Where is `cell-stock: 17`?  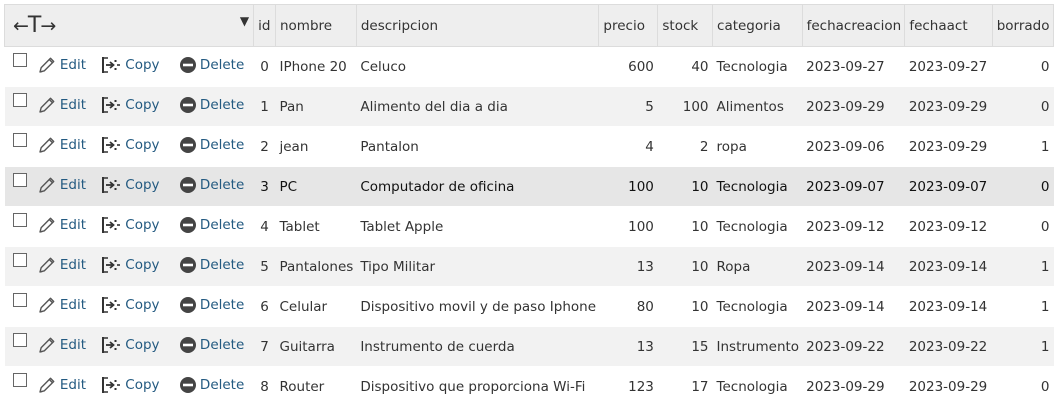
cell-stock: 17 is located at coordinates (685, 386).